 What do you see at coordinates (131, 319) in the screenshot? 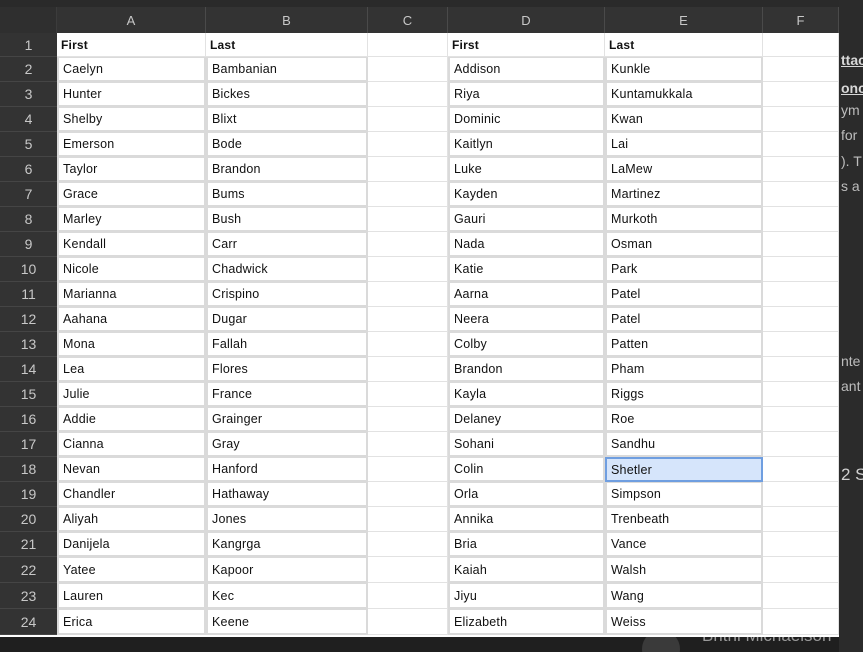
I see `cell-a12: Aahana` at bounding box center [131, 319].